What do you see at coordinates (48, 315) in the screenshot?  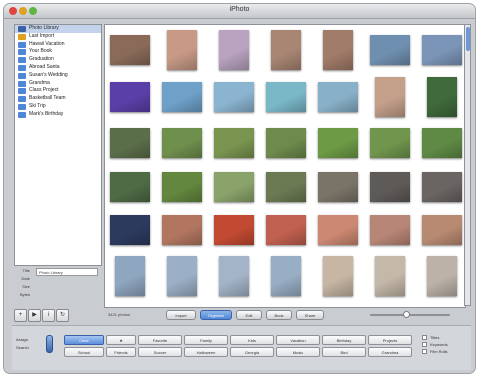 I see `info-button: i` at bounding box center [48, 315].